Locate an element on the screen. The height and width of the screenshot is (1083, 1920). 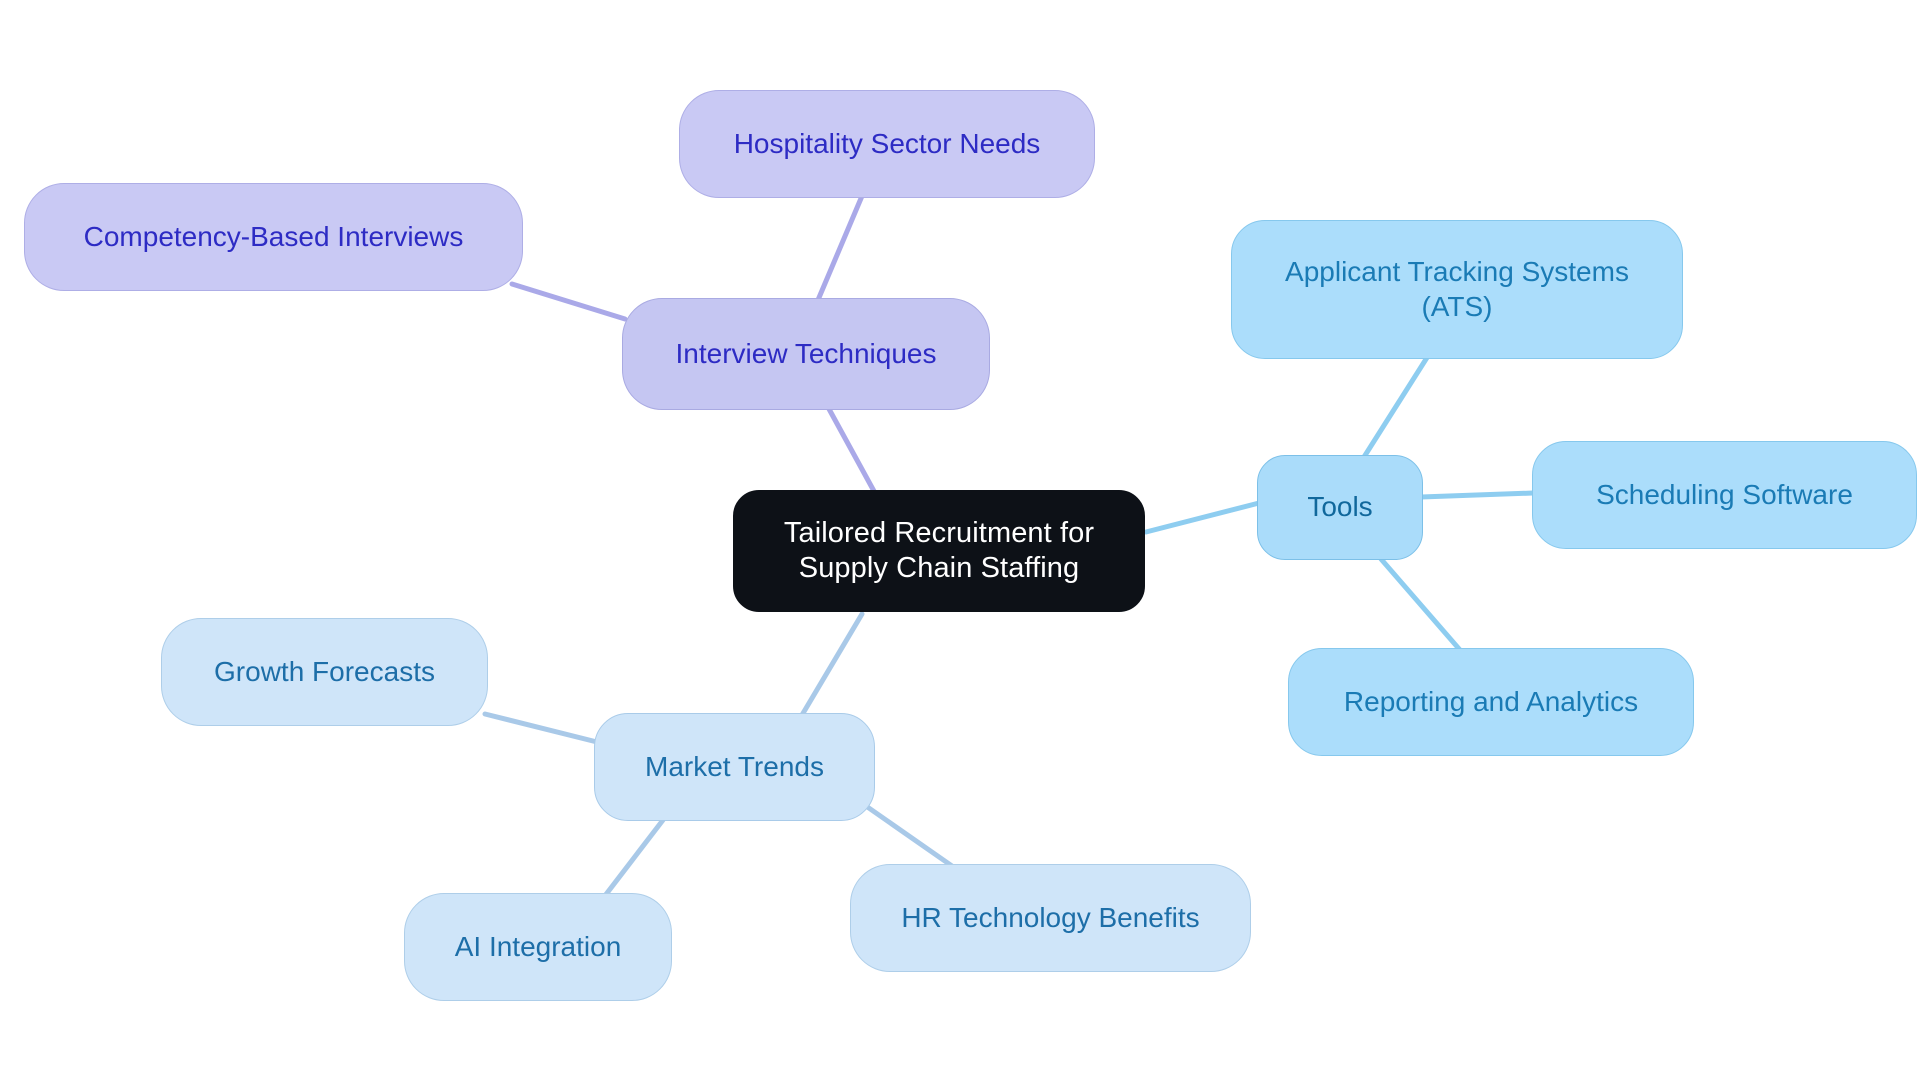
node-market-trends-label: Market Trends is located at coordinates (734, 766).